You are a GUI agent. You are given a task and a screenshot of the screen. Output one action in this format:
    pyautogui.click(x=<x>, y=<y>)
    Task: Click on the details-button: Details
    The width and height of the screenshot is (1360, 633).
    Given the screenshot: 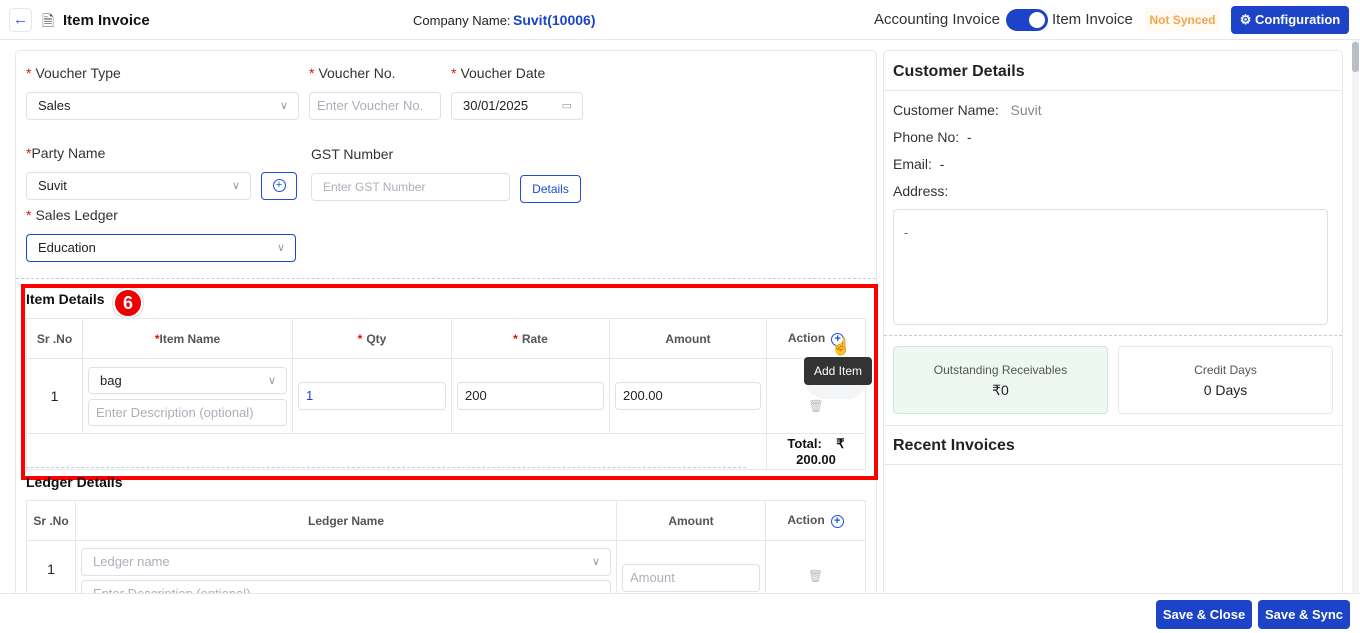 What is the action you would take?
    pyautogui.click(x=550, y=189)
    